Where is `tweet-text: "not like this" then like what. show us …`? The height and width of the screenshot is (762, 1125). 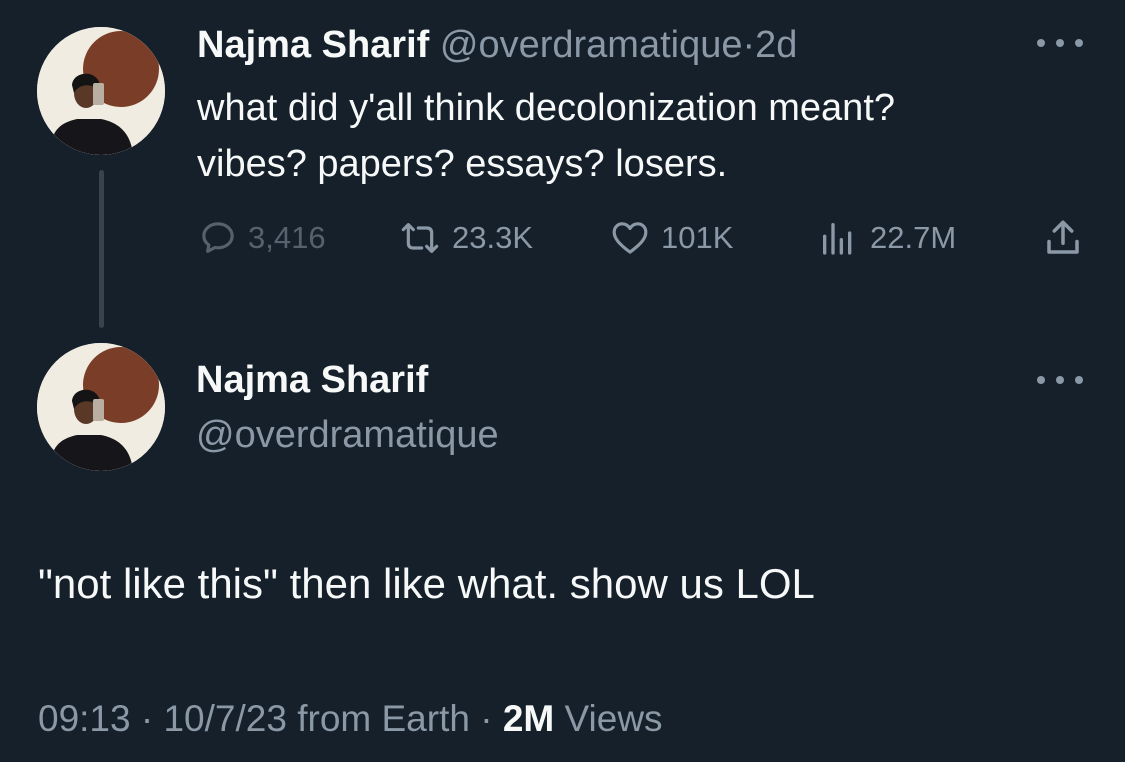 tweet-text: "not like this" then like what. show us … is located at coordinates (426, 583).